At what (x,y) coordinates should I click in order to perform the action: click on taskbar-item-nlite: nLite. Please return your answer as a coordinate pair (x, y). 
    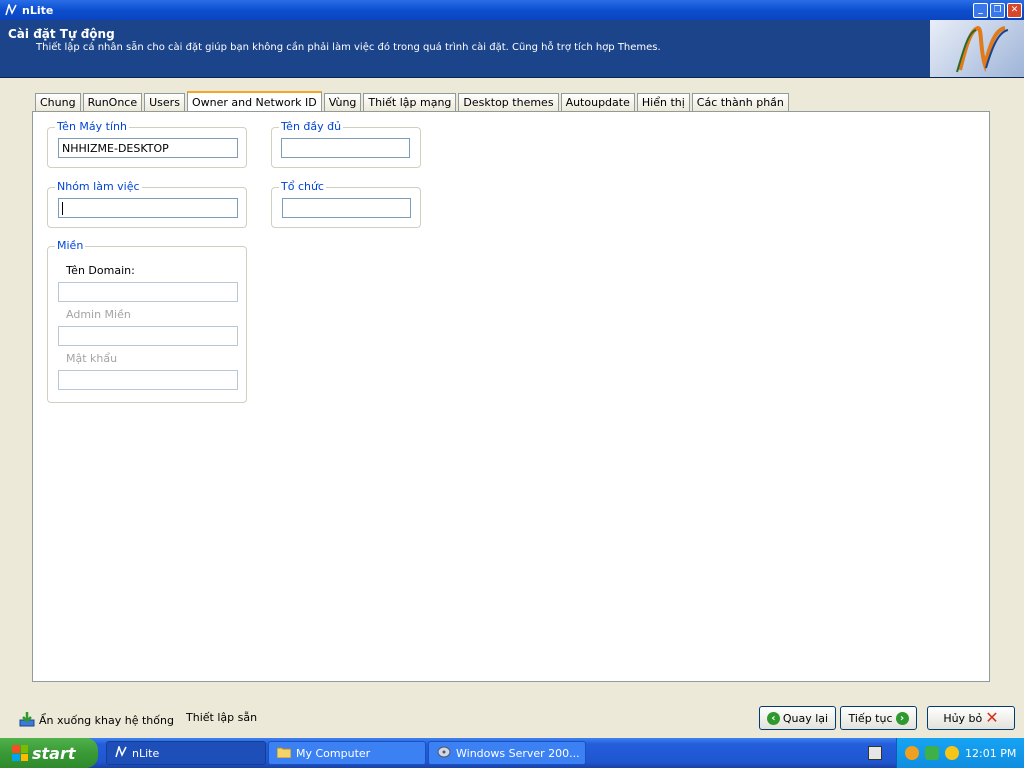
    Looking at the image, I should click on (186, 753).